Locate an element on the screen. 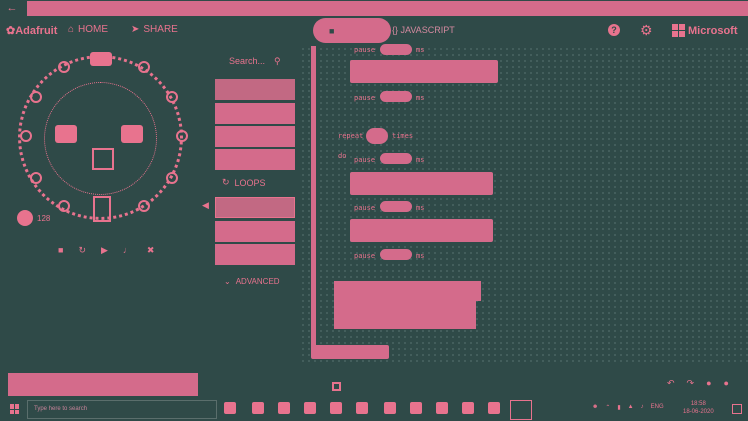 Image resolution: width=748 pixels, height=421 pixels. gear-icon: ⚙ is located at coordinates (646, 30).